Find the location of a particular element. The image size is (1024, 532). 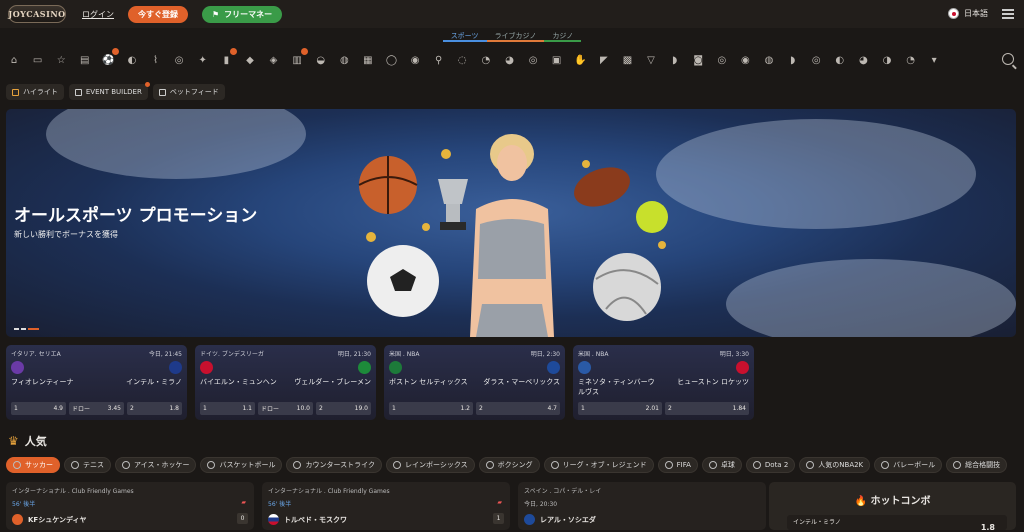

odd-button: ドロー 10.0 is located at coordinates (285, 408).